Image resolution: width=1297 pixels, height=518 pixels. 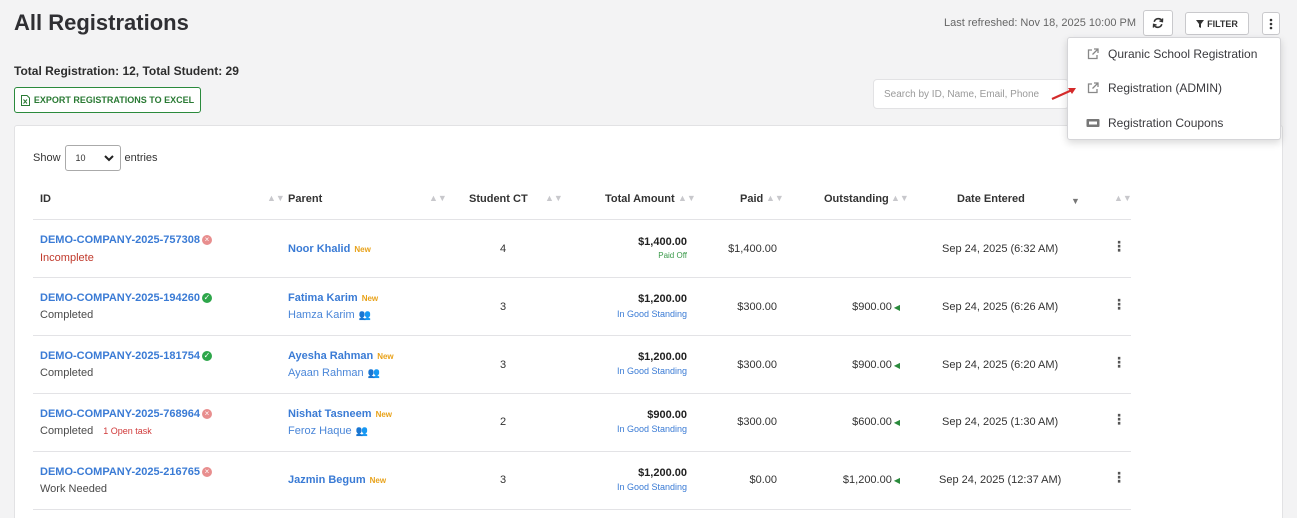 I want to click on registration-id-link: DEMO-COMPANY-2025-181754, so click(x=120, y=356).